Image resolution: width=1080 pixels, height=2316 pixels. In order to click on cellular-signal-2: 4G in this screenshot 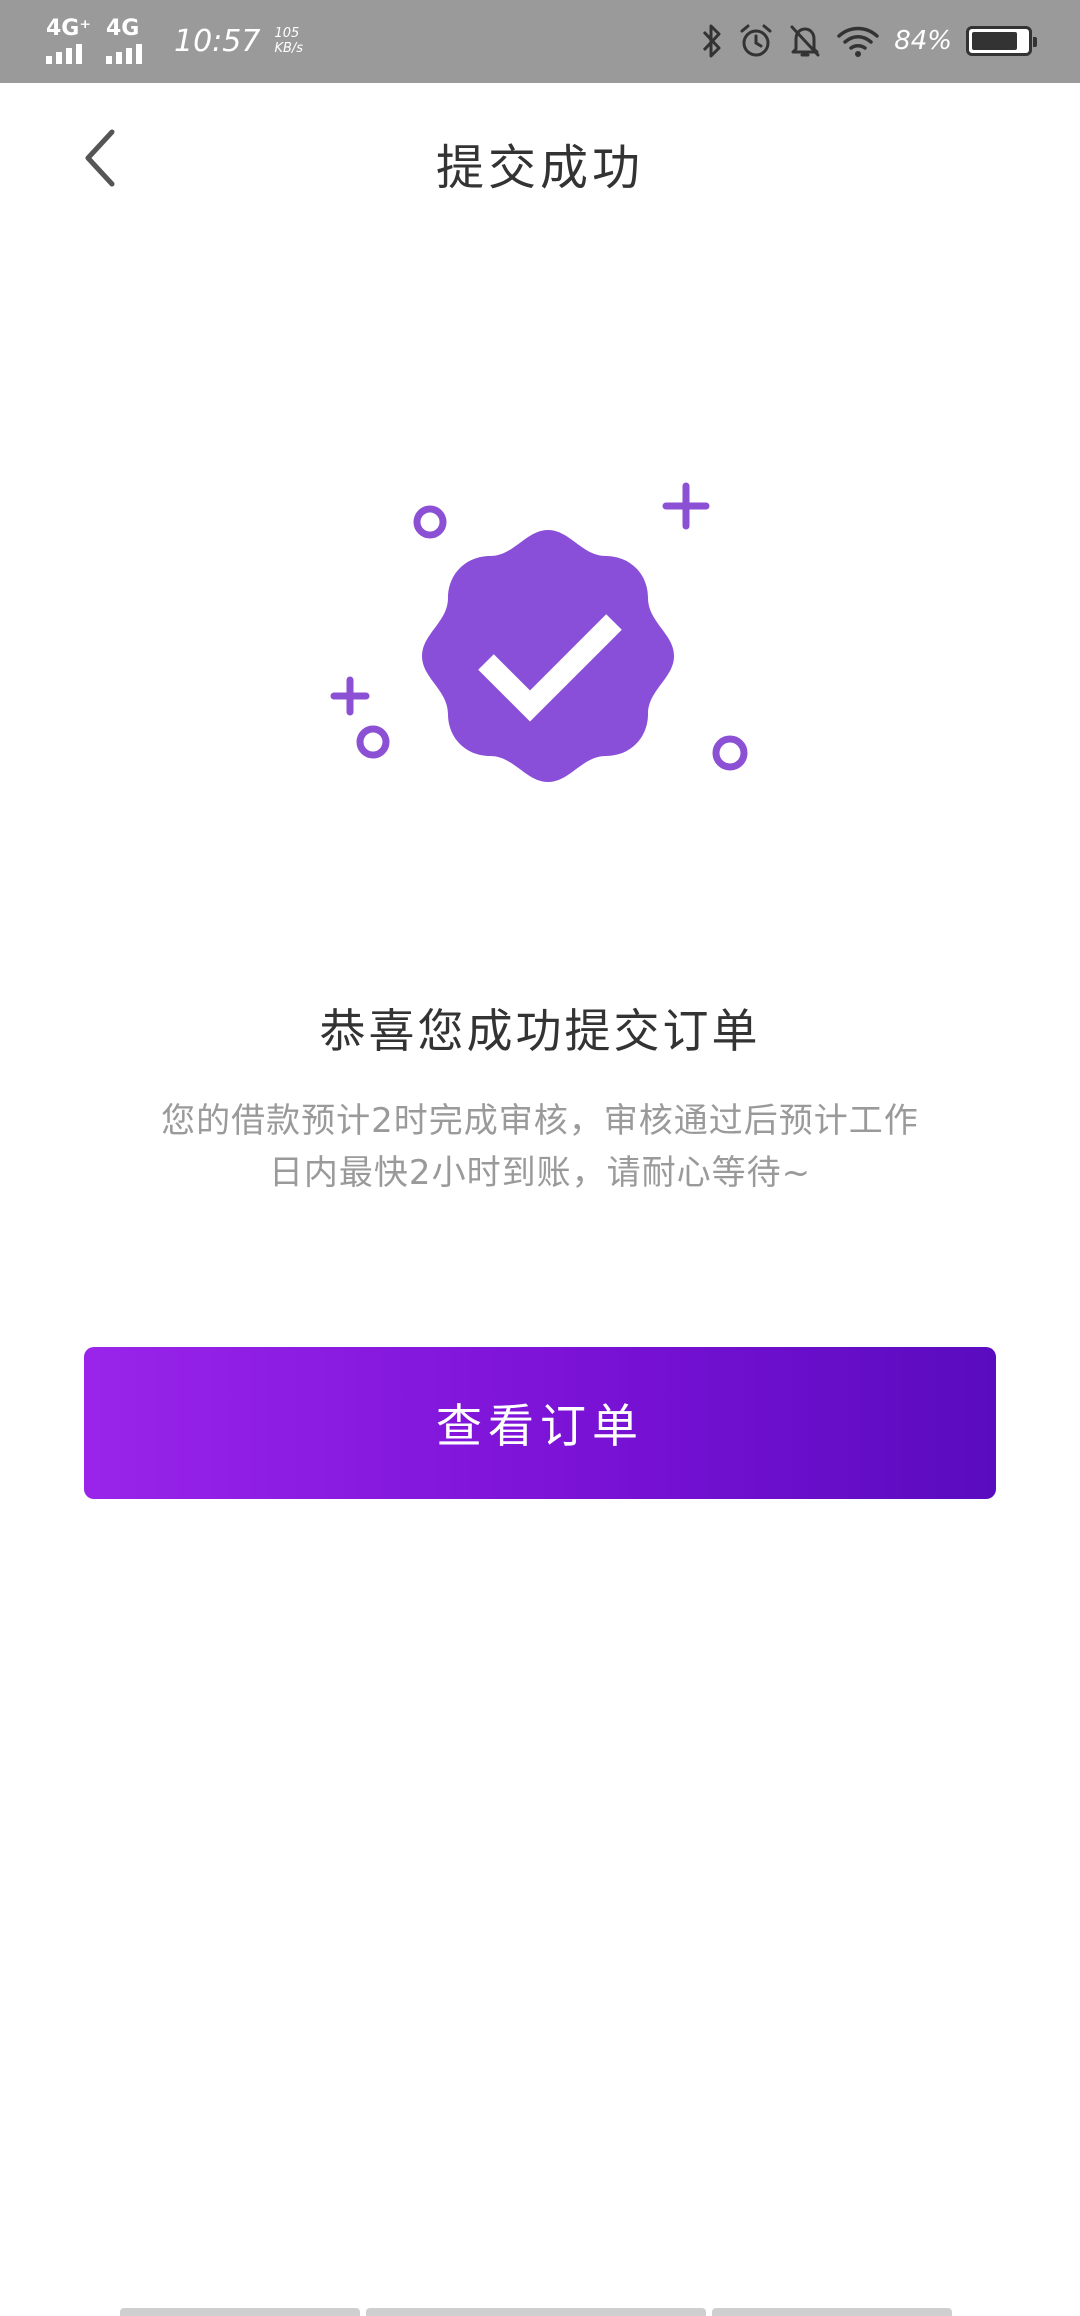, I will do `click(131, 41)`.